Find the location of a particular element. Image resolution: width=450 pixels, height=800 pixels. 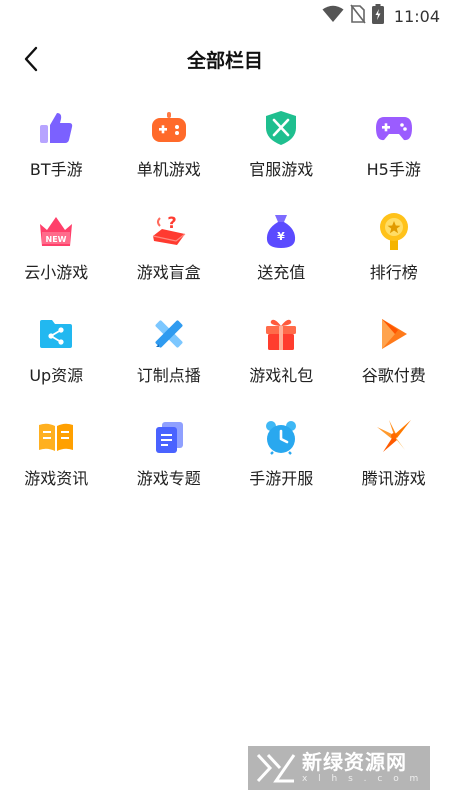

no-sim-icon is located at coordinates (358, 16).